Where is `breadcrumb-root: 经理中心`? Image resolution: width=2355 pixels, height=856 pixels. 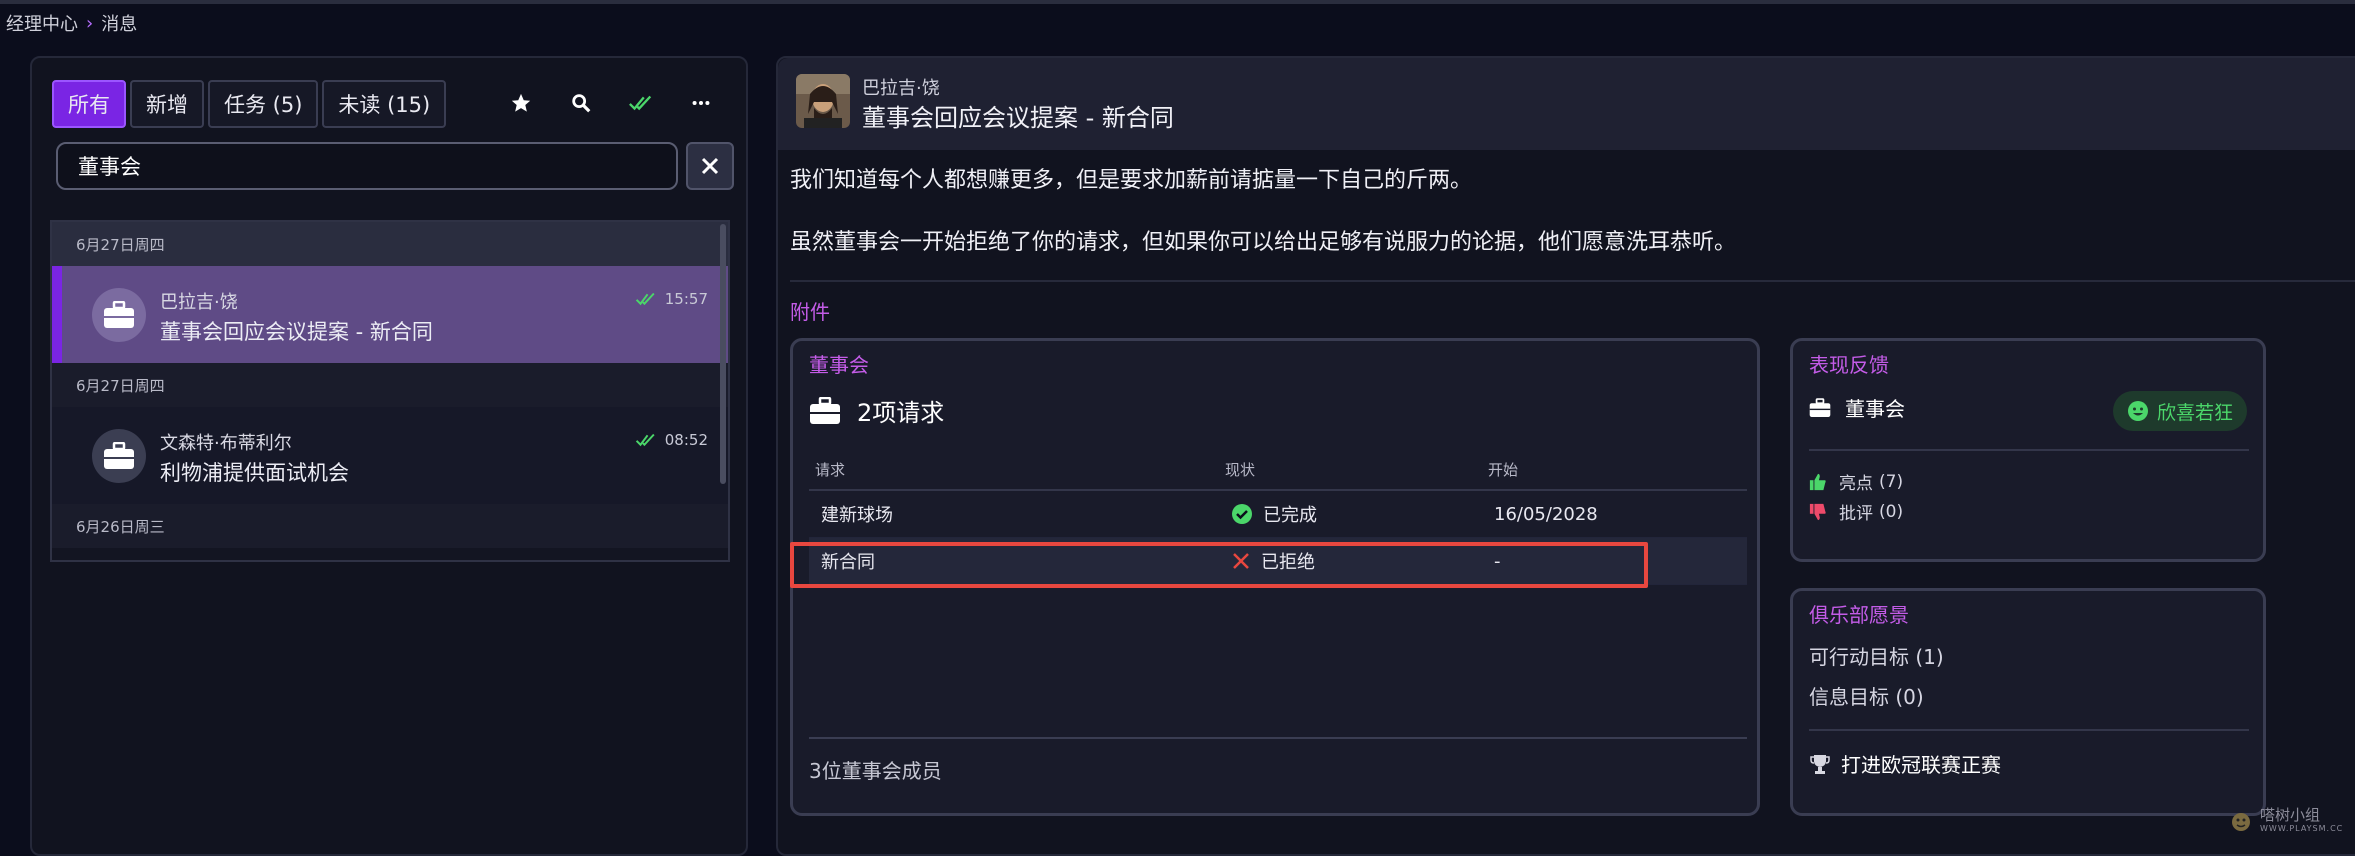 breadcrumb-root: 经理中心 is located at coordinates (42, 23).